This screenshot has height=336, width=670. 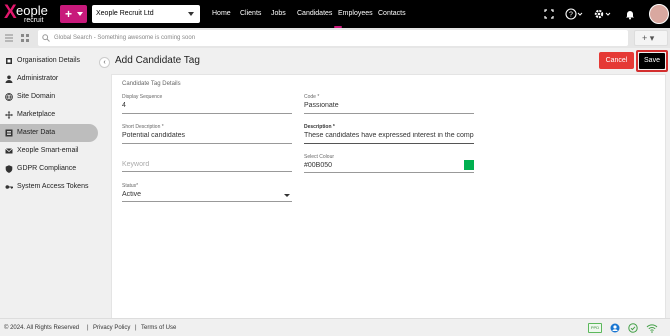 I want to click on account-icon, so click(x=615, y=328).